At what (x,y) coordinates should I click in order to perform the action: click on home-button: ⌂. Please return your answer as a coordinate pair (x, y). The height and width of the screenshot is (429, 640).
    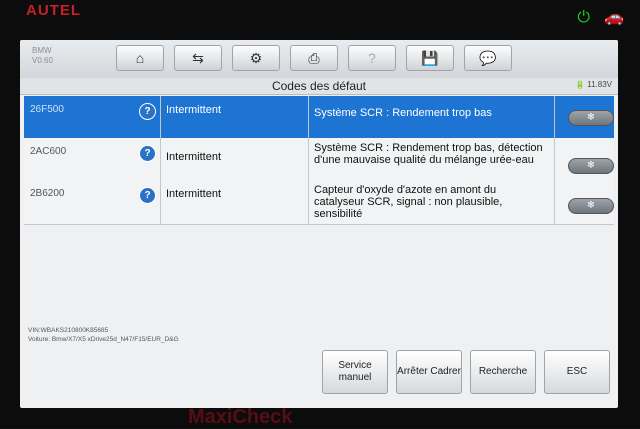
    Looking at the image, I should click on (140, 58).